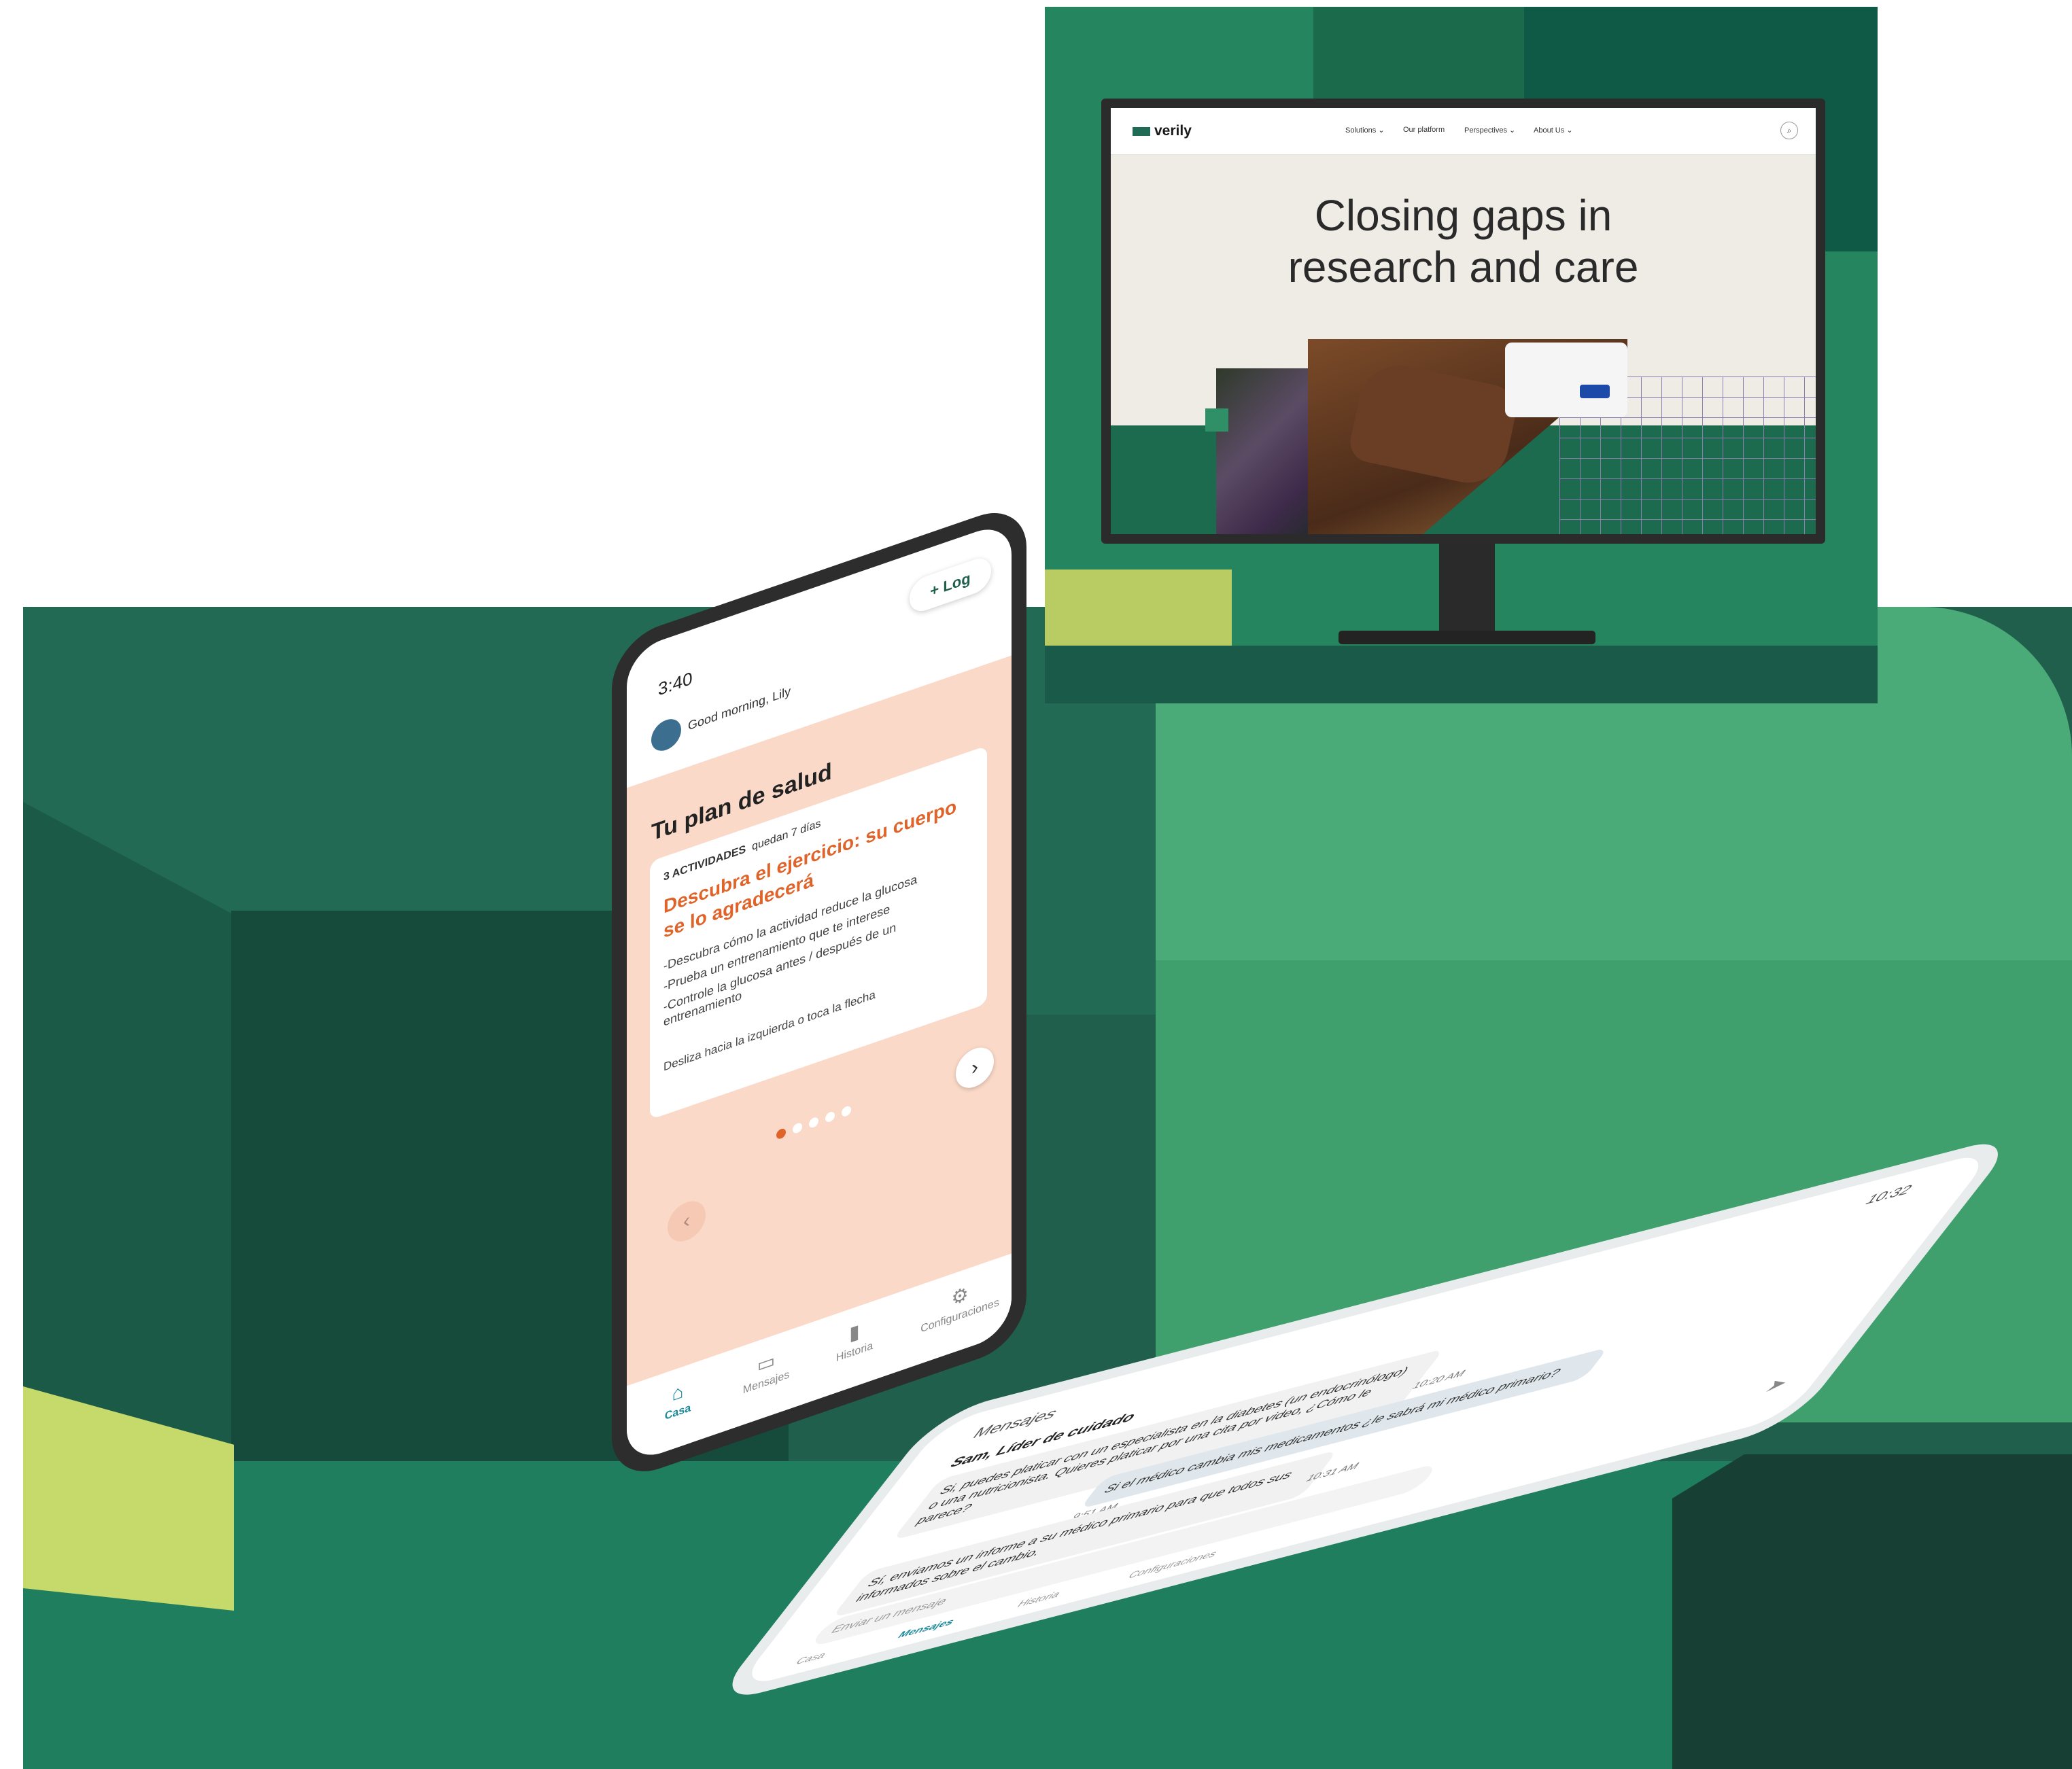  I want to click on nav-solutions: Solutions ⌄, so click(1365, 130).